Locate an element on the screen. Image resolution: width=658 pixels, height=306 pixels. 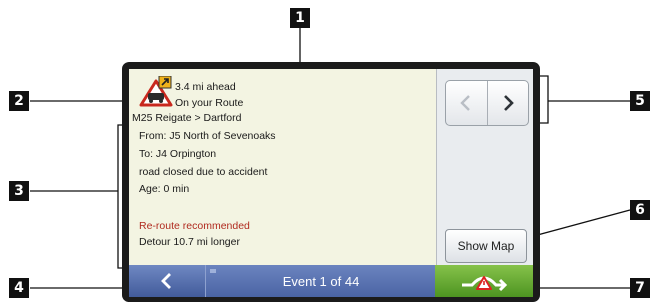
alert-to: To: J4 Orpington is located at coordinates (178, 154).